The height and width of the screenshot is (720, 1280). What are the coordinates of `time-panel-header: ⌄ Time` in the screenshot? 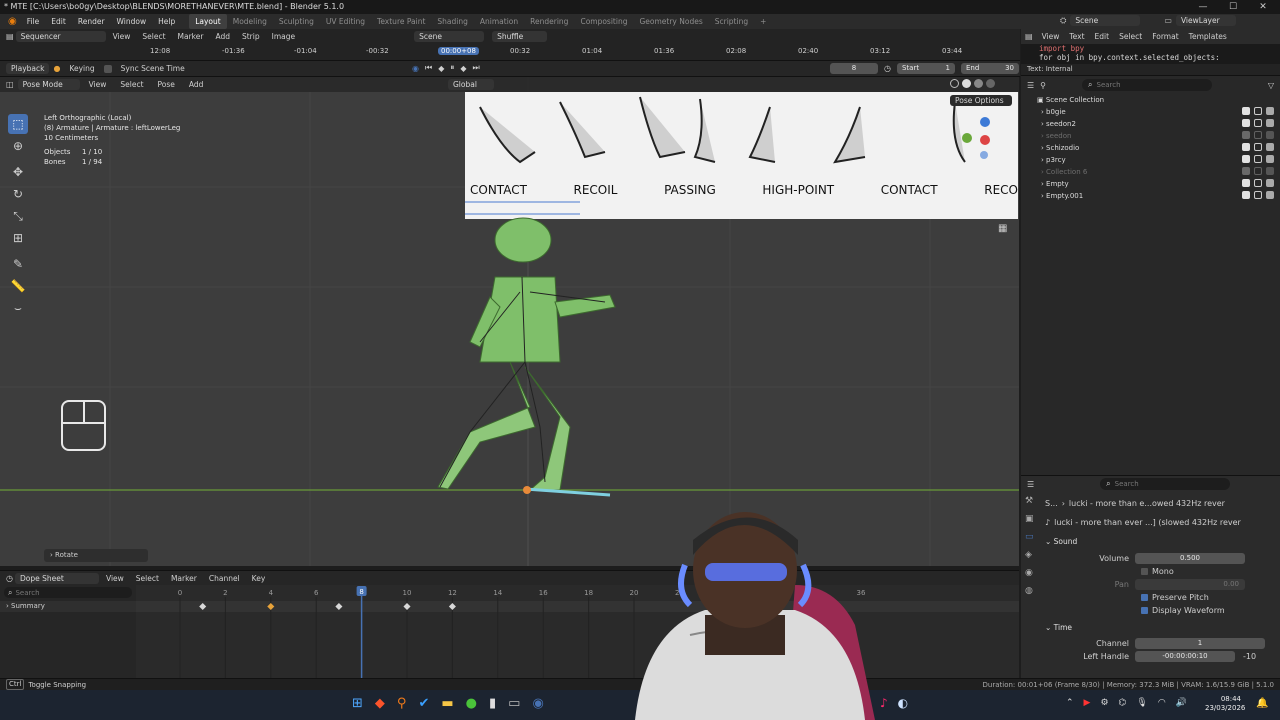 It's located at (1160, 627).